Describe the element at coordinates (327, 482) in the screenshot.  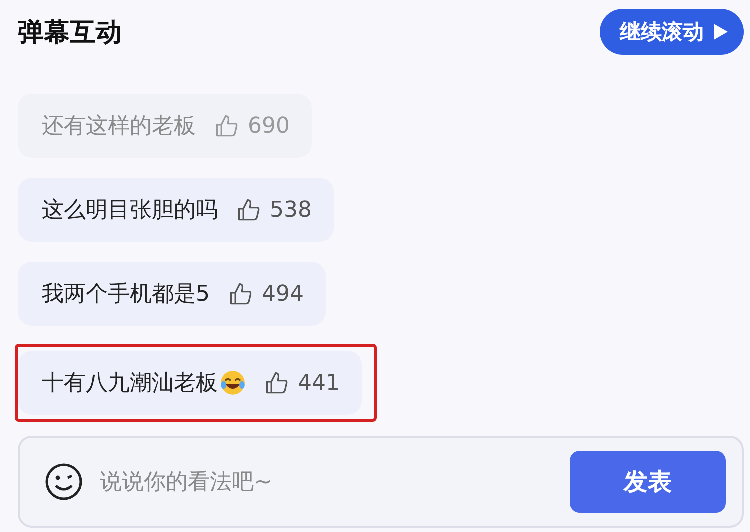
I see `comment-input-field: 说说你的看法吧~` at that location.